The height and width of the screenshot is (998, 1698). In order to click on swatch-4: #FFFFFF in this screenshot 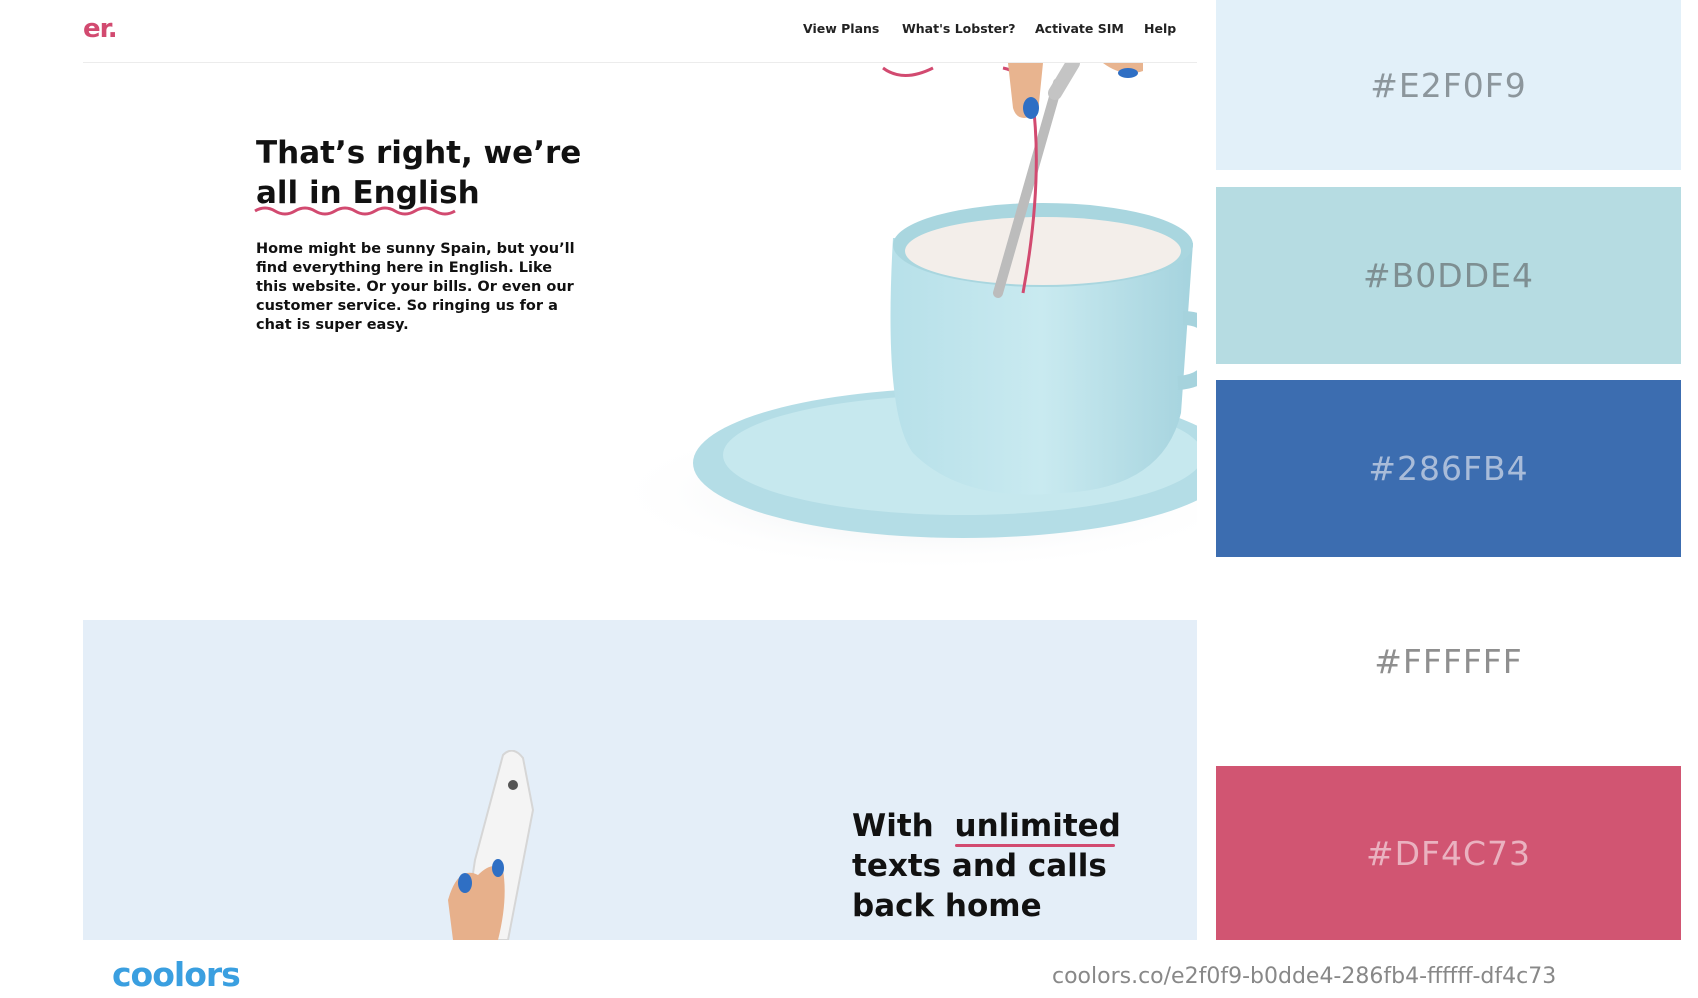, I will do `click(1448, 661)`.